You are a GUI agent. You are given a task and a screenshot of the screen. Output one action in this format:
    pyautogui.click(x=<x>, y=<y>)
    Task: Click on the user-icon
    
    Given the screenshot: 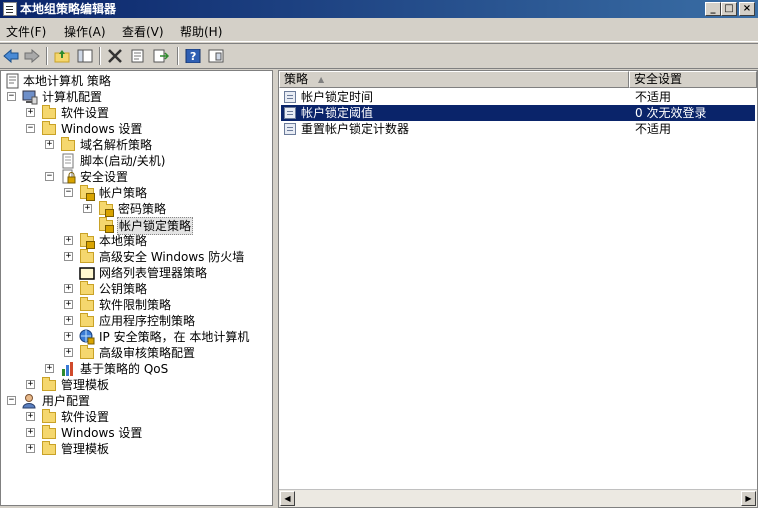 What is the action you would take?
    pyautogui.click(x=30, y=401)
    